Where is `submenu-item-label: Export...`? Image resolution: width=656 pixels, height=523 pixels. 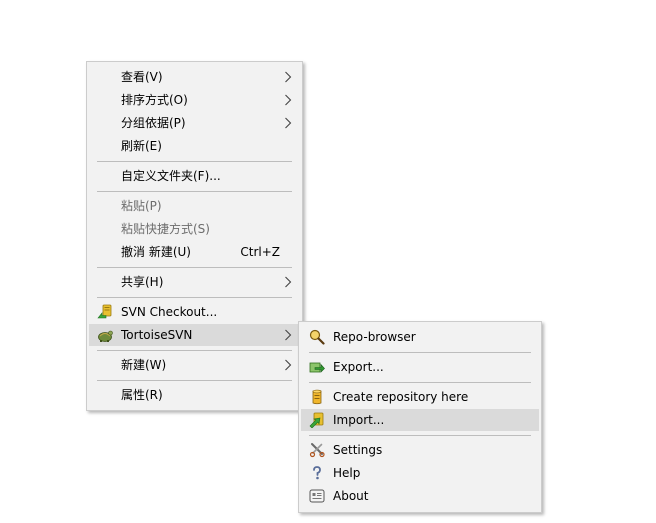 submenu-item-label: Export... is located at coordinates (358, 367).